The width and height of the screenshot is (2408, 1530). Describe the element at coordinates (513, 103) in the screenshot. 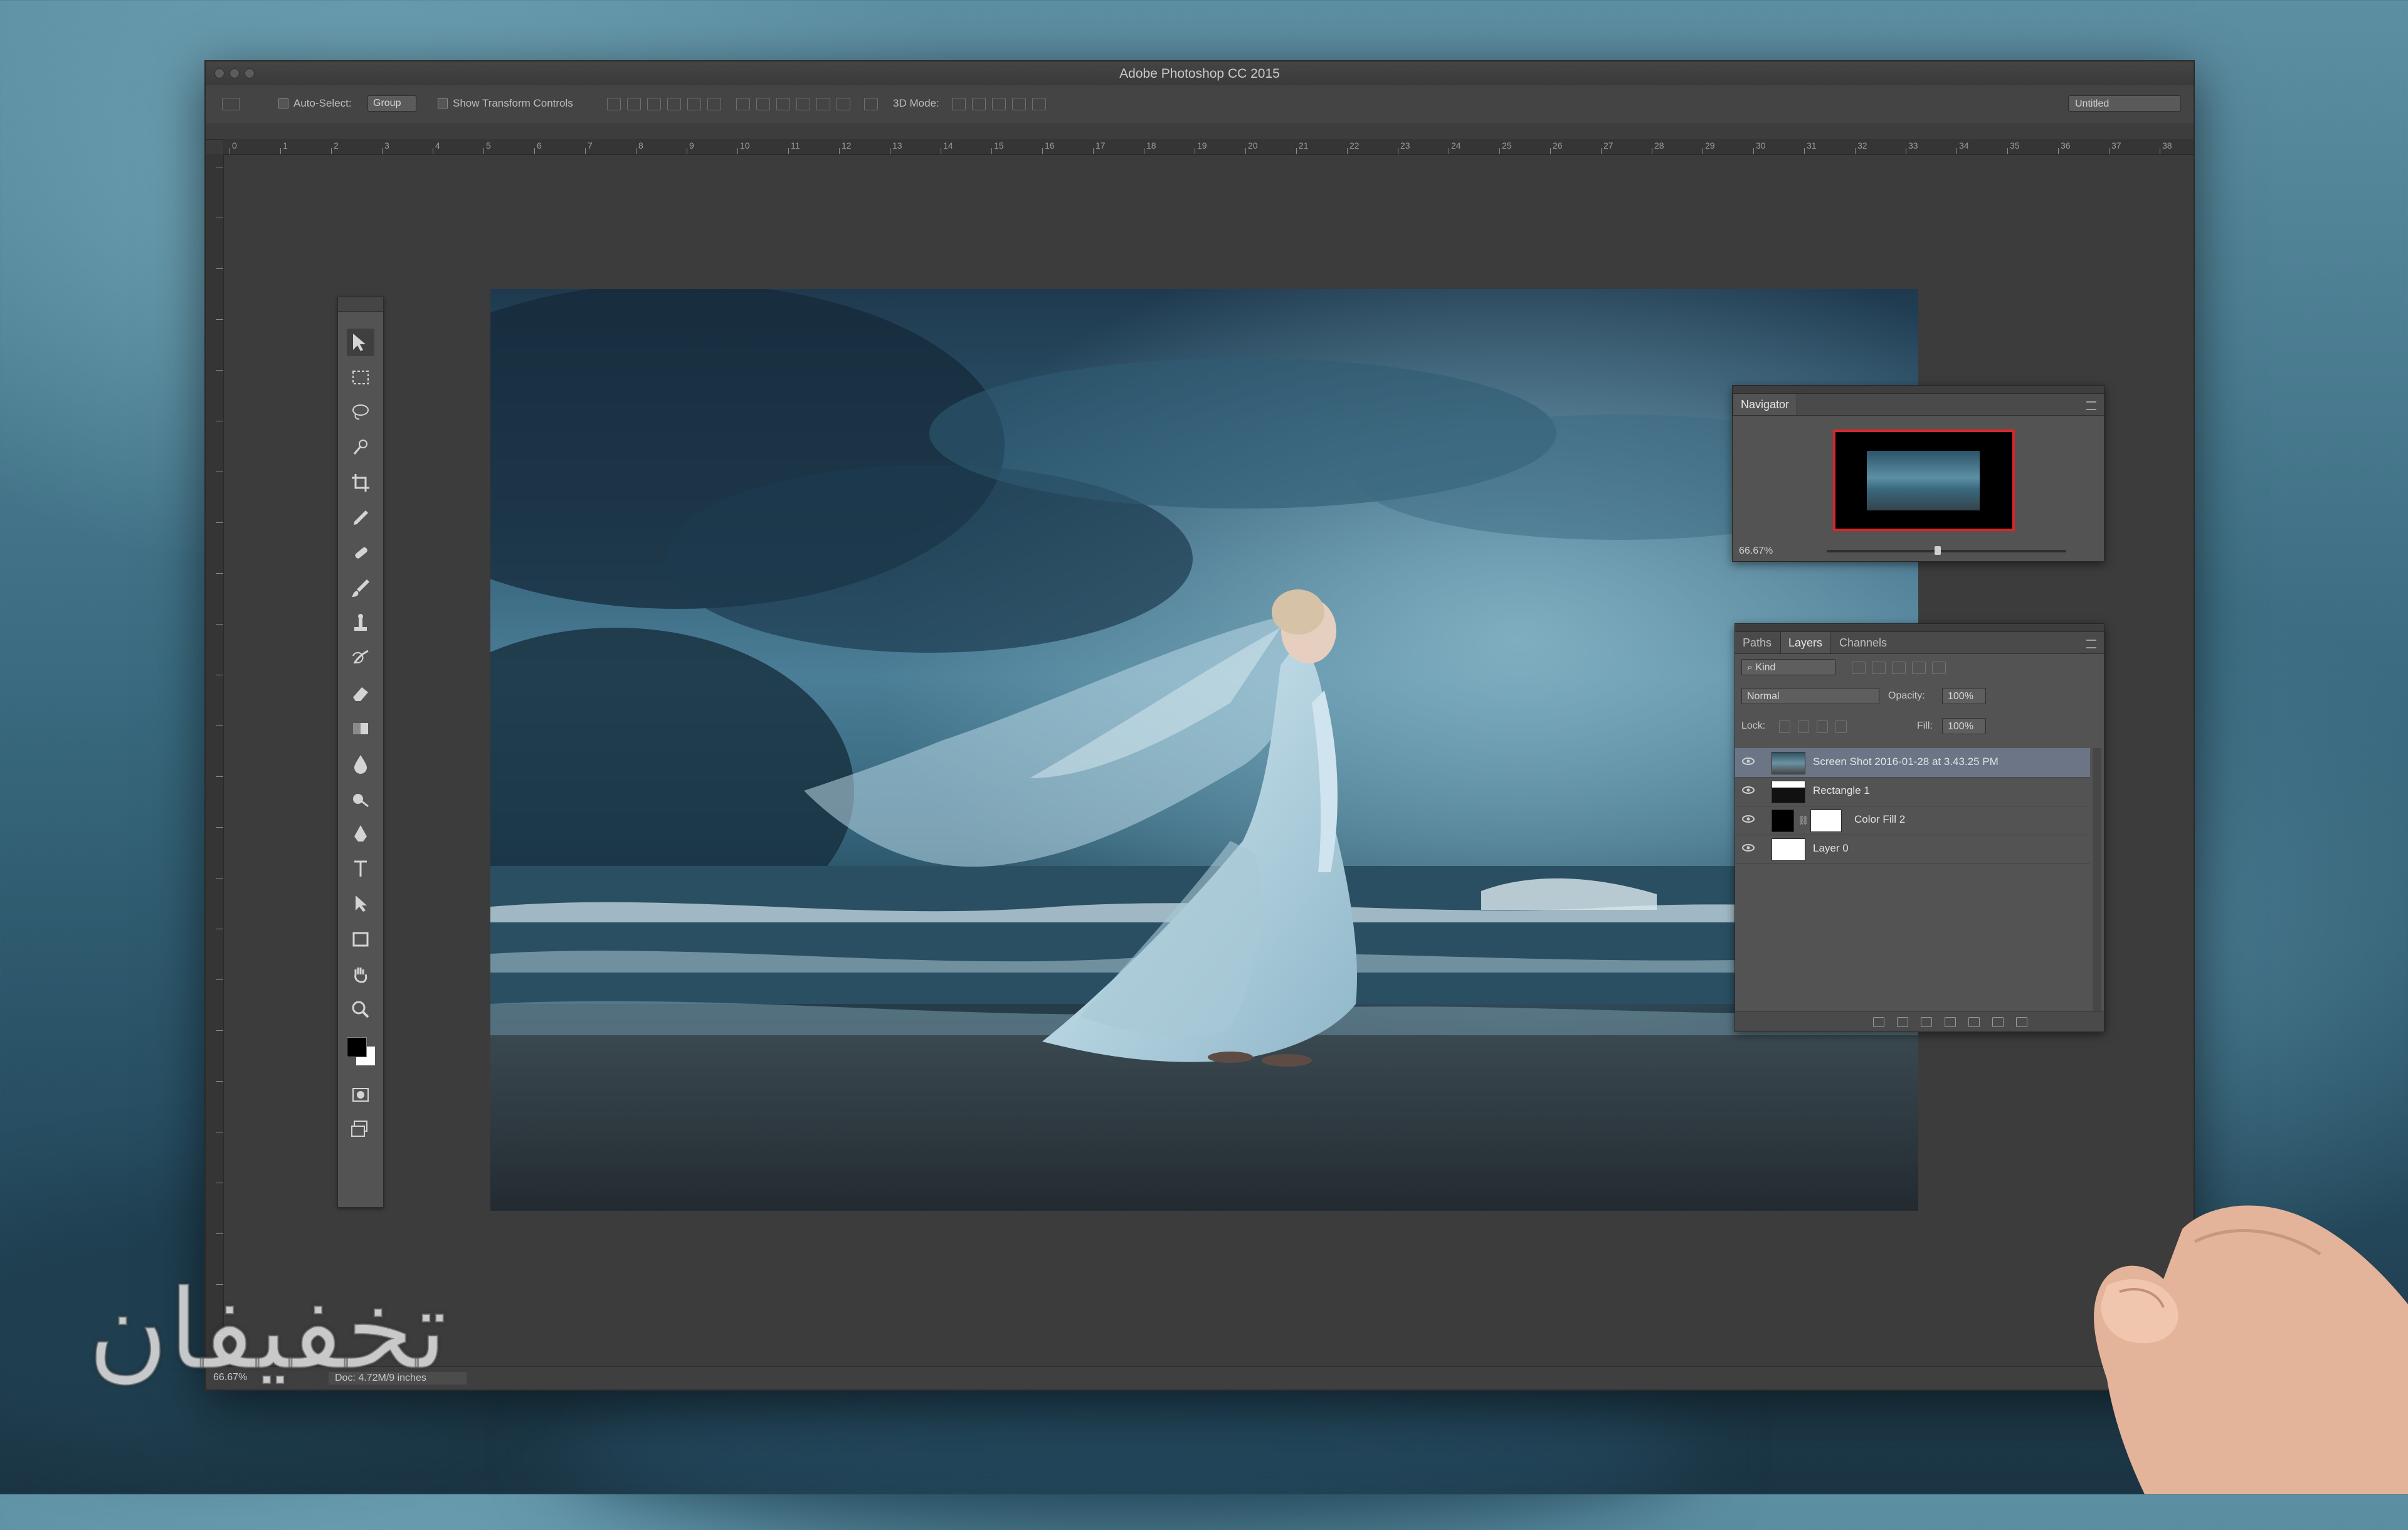

I see `transform-controls-label: Show Transform Controls` at that location.